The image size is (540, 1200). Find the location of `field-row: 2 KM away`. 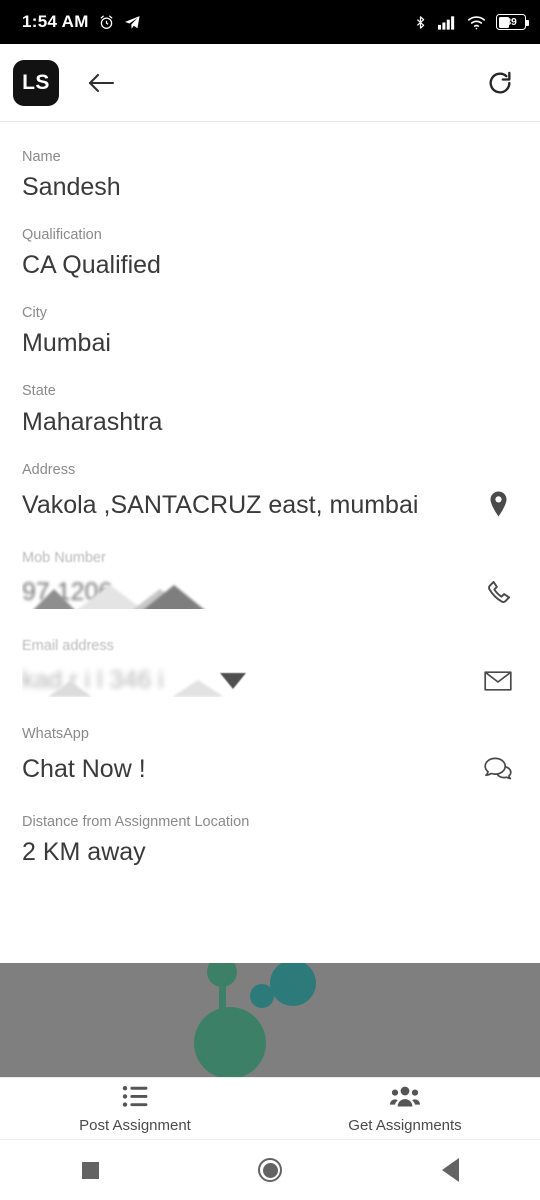

field-row: 2 KM away is located at coordinates (270, 852).